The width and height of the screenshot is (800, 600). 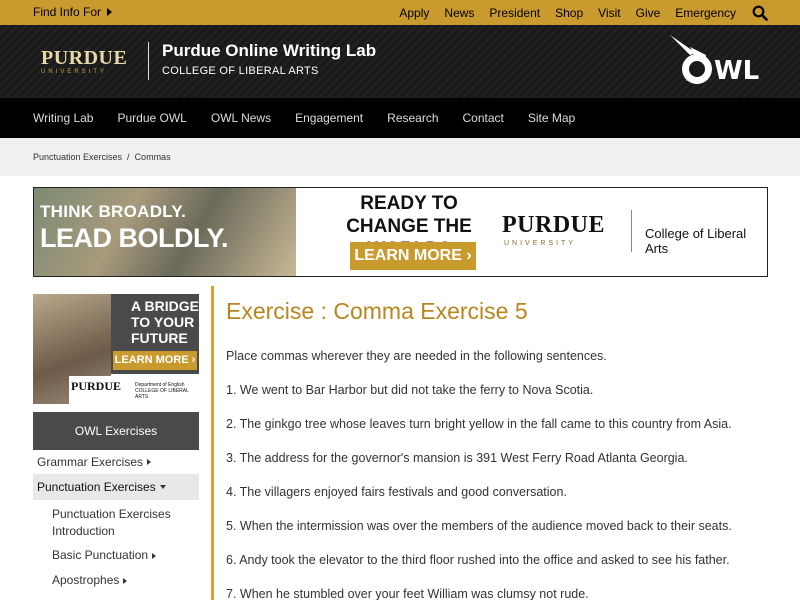 I want to click on find-info-label: Find Info For, so click(x=67, y=12).